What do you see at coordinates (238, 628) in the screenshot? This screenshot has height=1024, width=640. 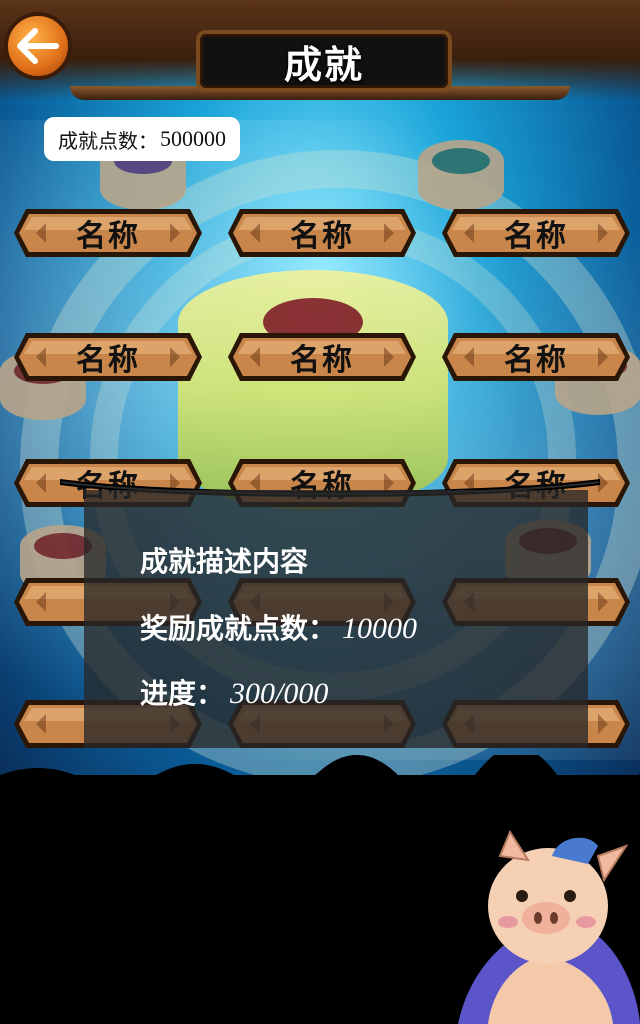 I see `reward-label: 奖励成就点数：` at bounding box center [238, 628].